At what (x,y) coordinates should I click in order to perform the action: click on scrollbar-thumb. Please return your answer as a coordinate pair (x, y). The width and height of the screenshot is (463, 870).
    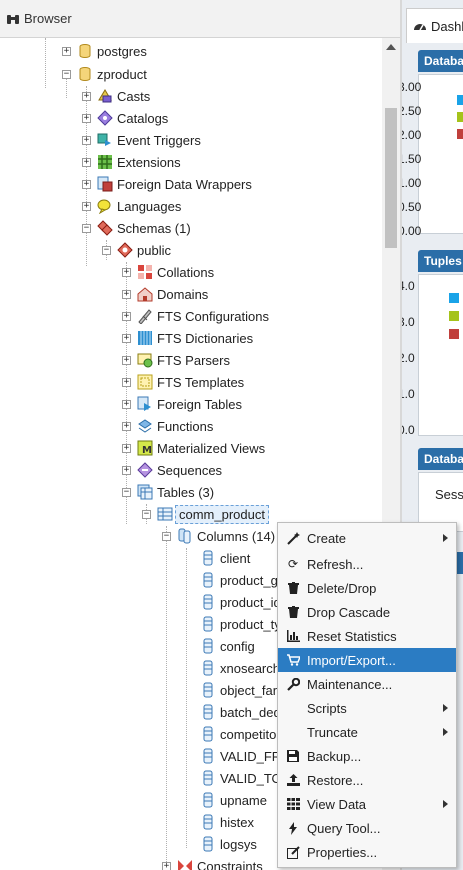
    Looking at the image, I should click on (391, 178).